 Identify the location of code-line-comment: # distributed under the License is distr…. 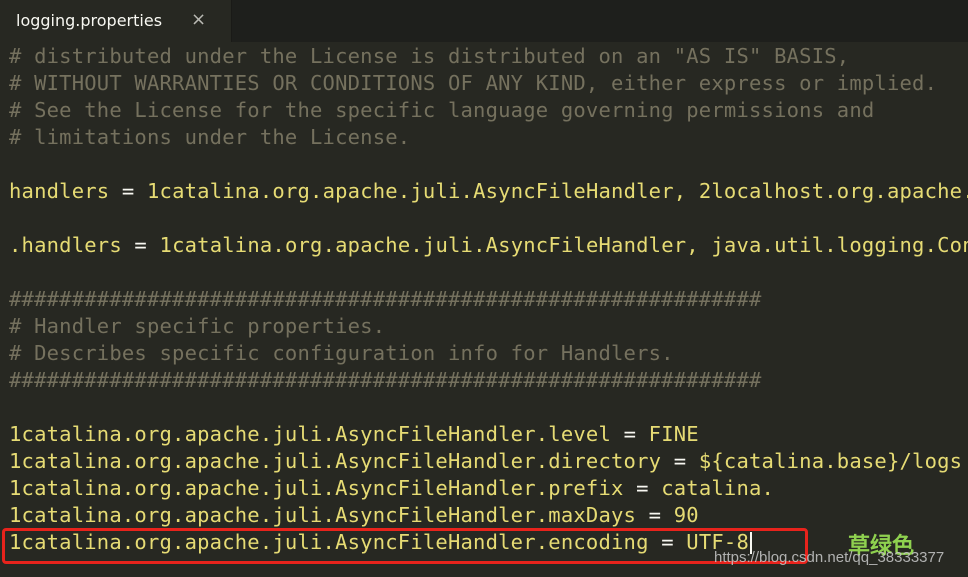
(429, 56).